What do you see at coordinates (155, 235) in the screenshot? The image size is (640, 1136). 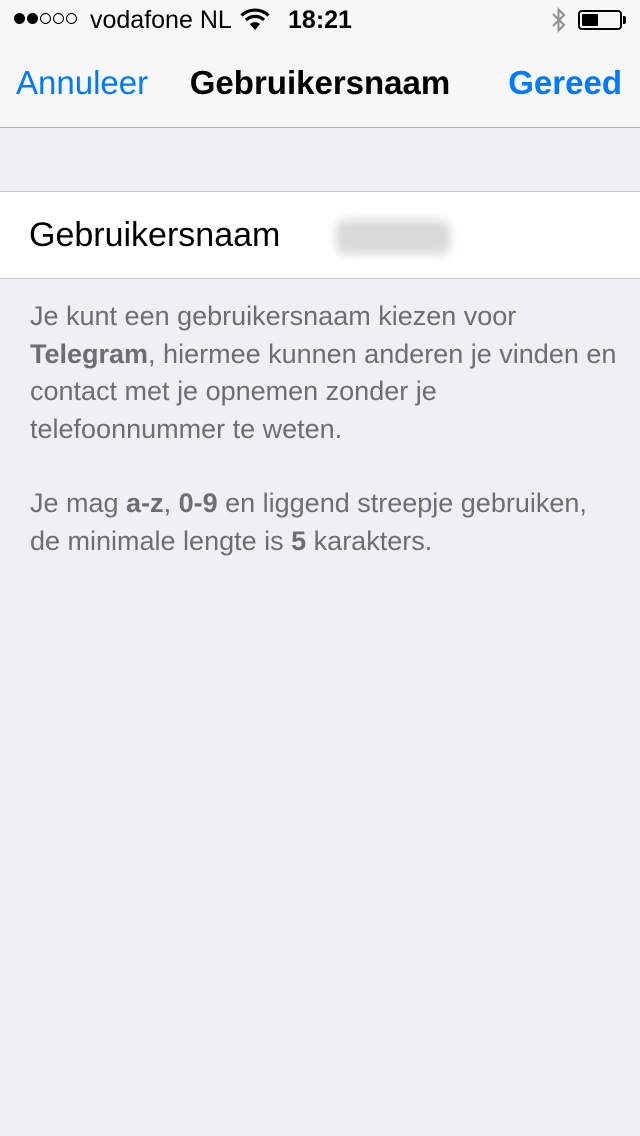 I see `username-field-label: Gebruikersnaam` at bounding box center [155, 235].